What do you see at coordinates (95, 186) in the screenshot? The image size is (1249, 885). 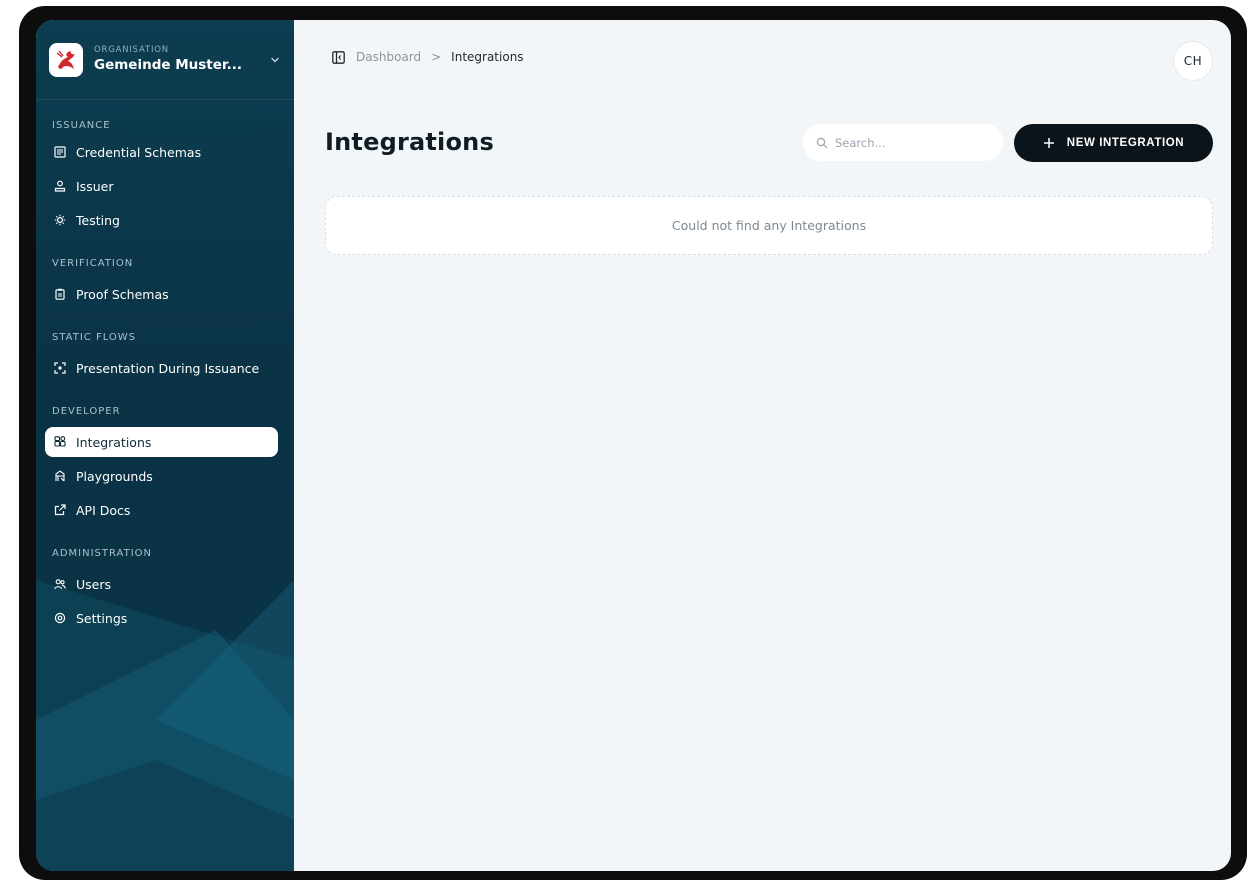 I see `sidebar-item-label: Issuer` at bounding box center [95, 186].